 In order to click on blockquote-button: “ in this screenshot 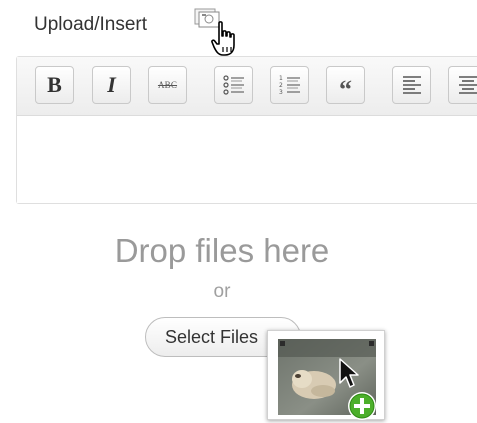, I will do `click(345, 85)`.